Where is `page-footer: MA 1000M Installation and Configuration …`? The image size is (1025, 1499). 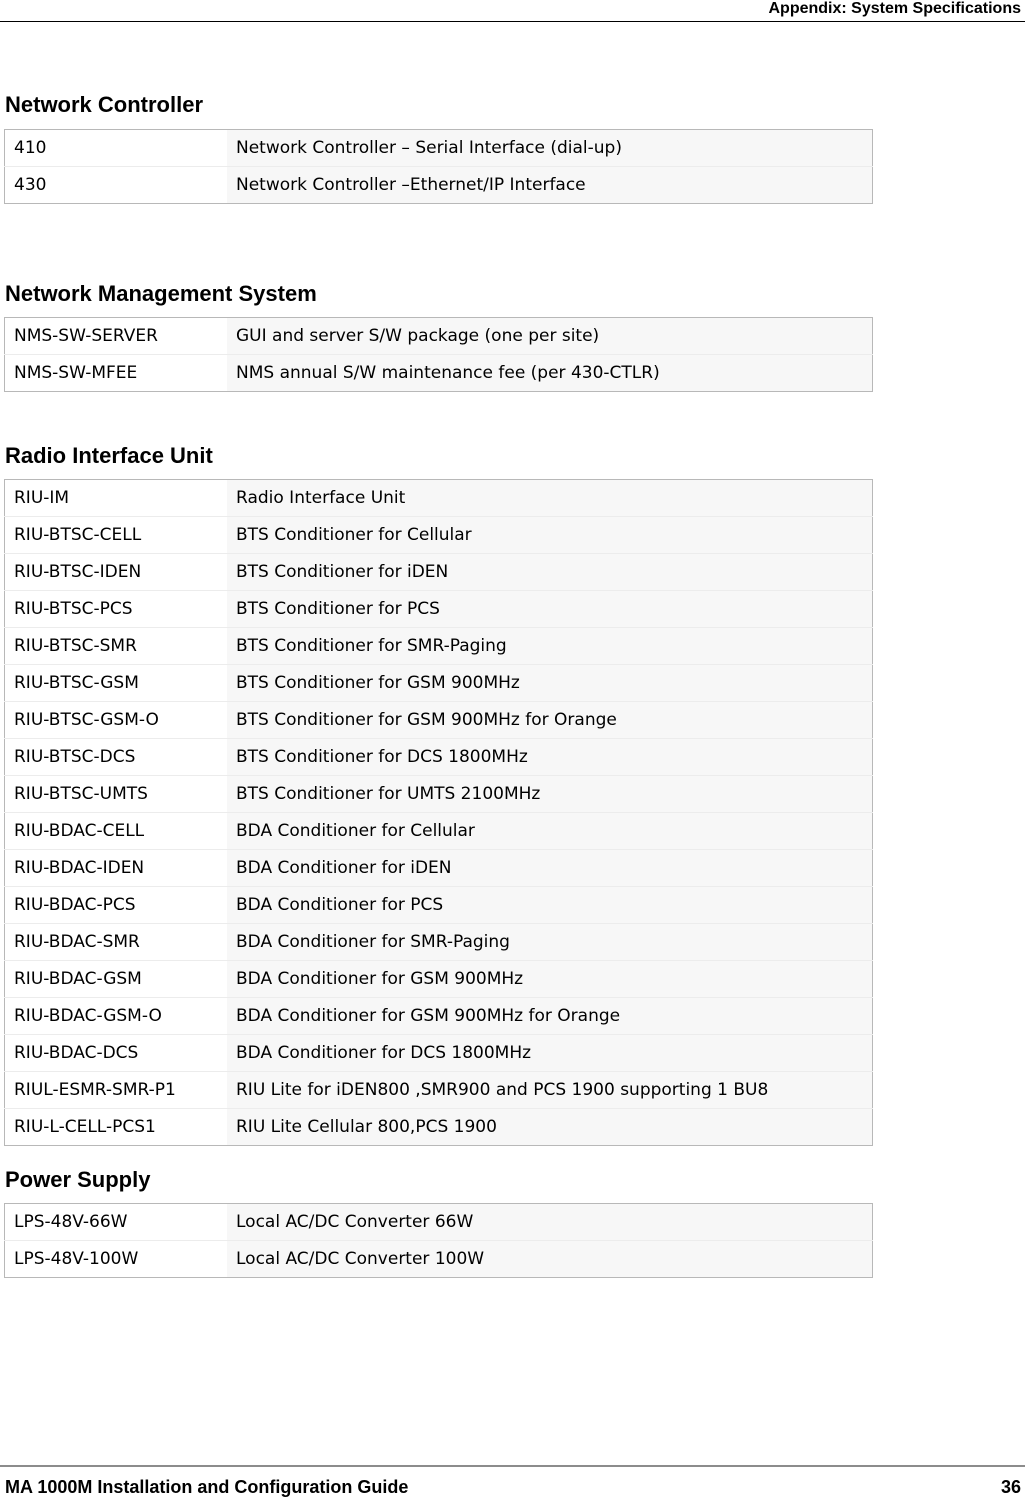 page-footer: MA 1000M Installation and Configuration … is located at coordinates (512, 1482).